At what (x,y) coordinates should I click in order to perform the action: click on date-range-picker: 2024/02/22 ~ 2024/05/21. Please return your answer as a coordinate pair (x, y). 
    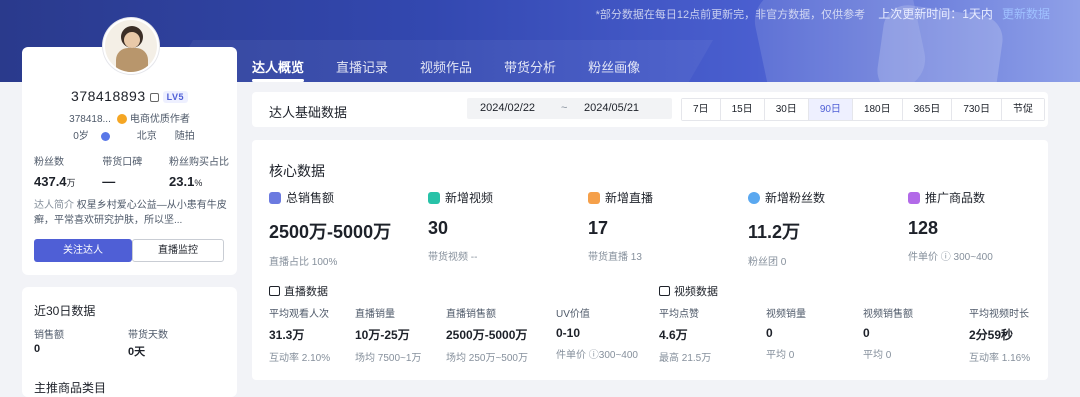
    Looking at the image, I should click on (569, 108).